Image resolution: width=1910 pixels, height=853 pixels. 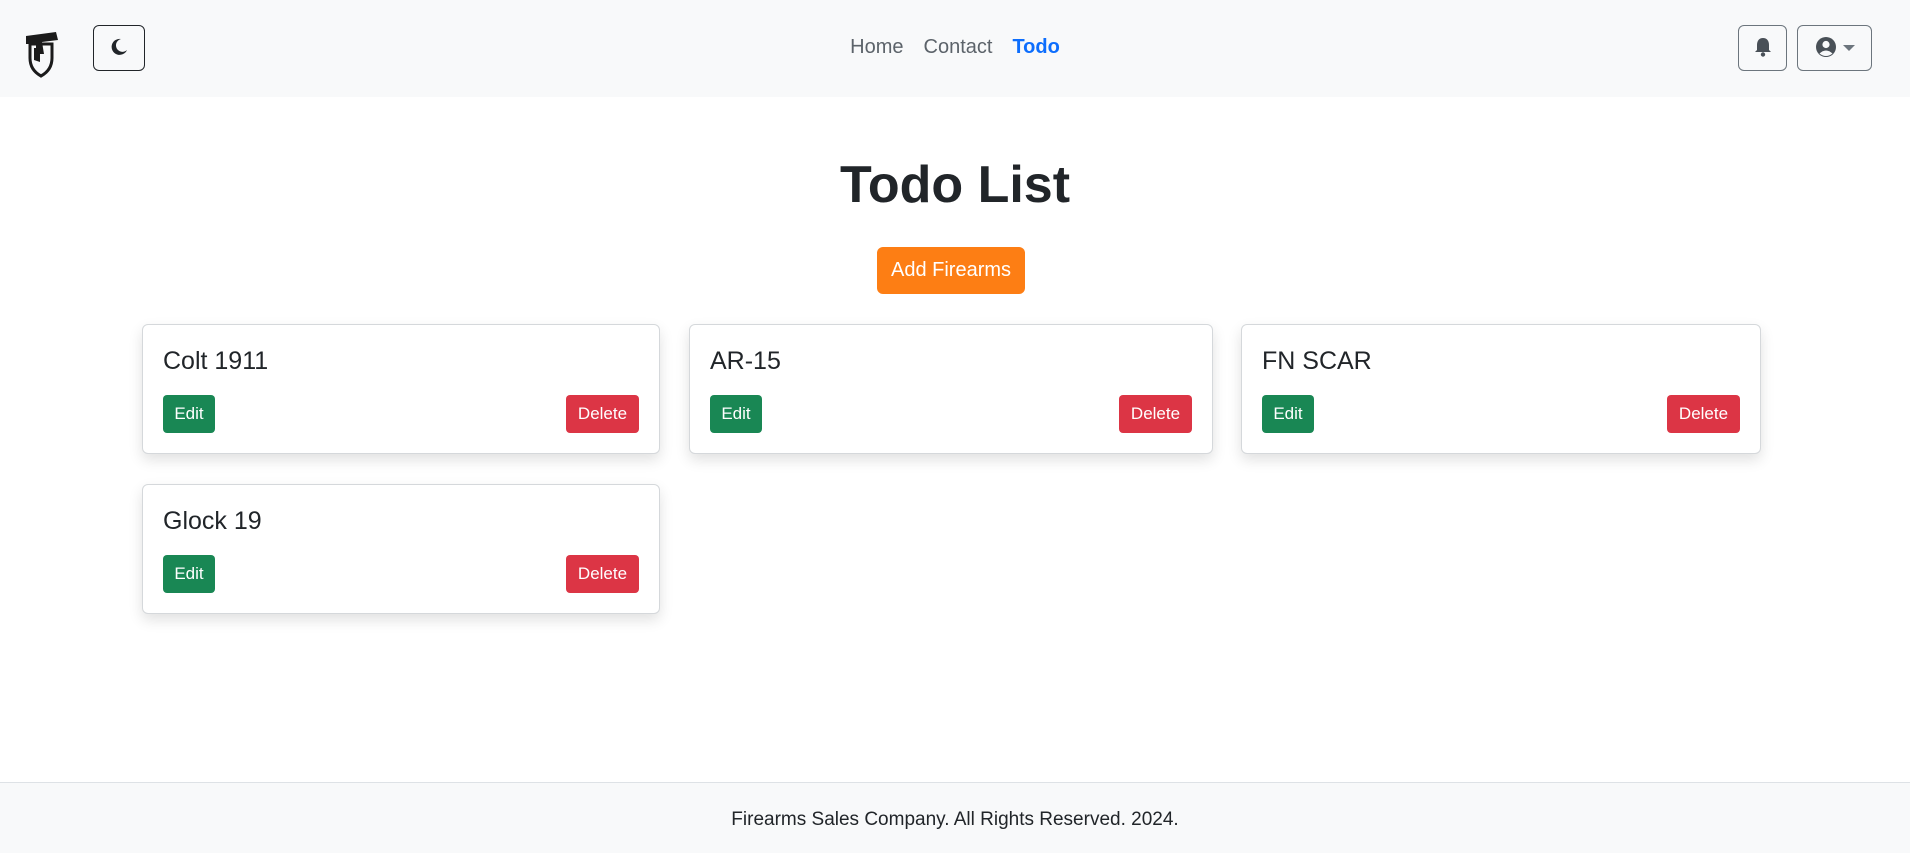 I want to click on notifications-button, so click(x=1762, y=48).